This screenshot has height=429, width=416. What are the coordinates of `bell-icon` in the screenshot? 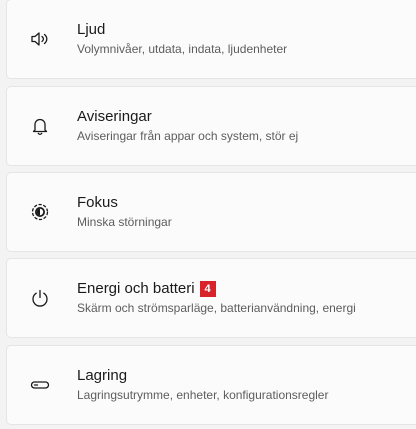 It's located at (40, 126).